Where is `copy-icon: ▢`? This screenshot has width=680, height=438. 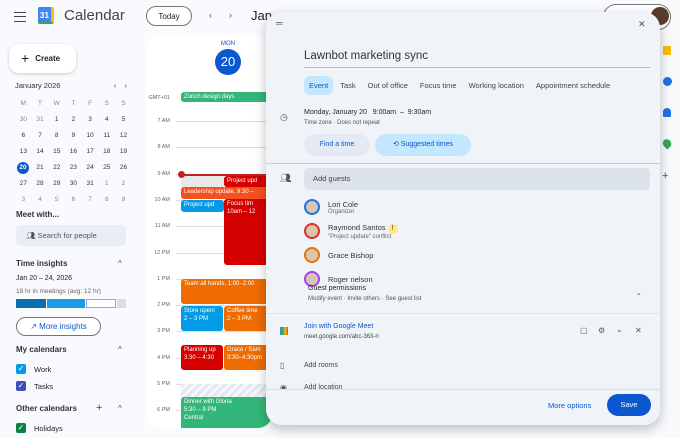 copy-icon: ▢ is located at coordinates (584, 330).